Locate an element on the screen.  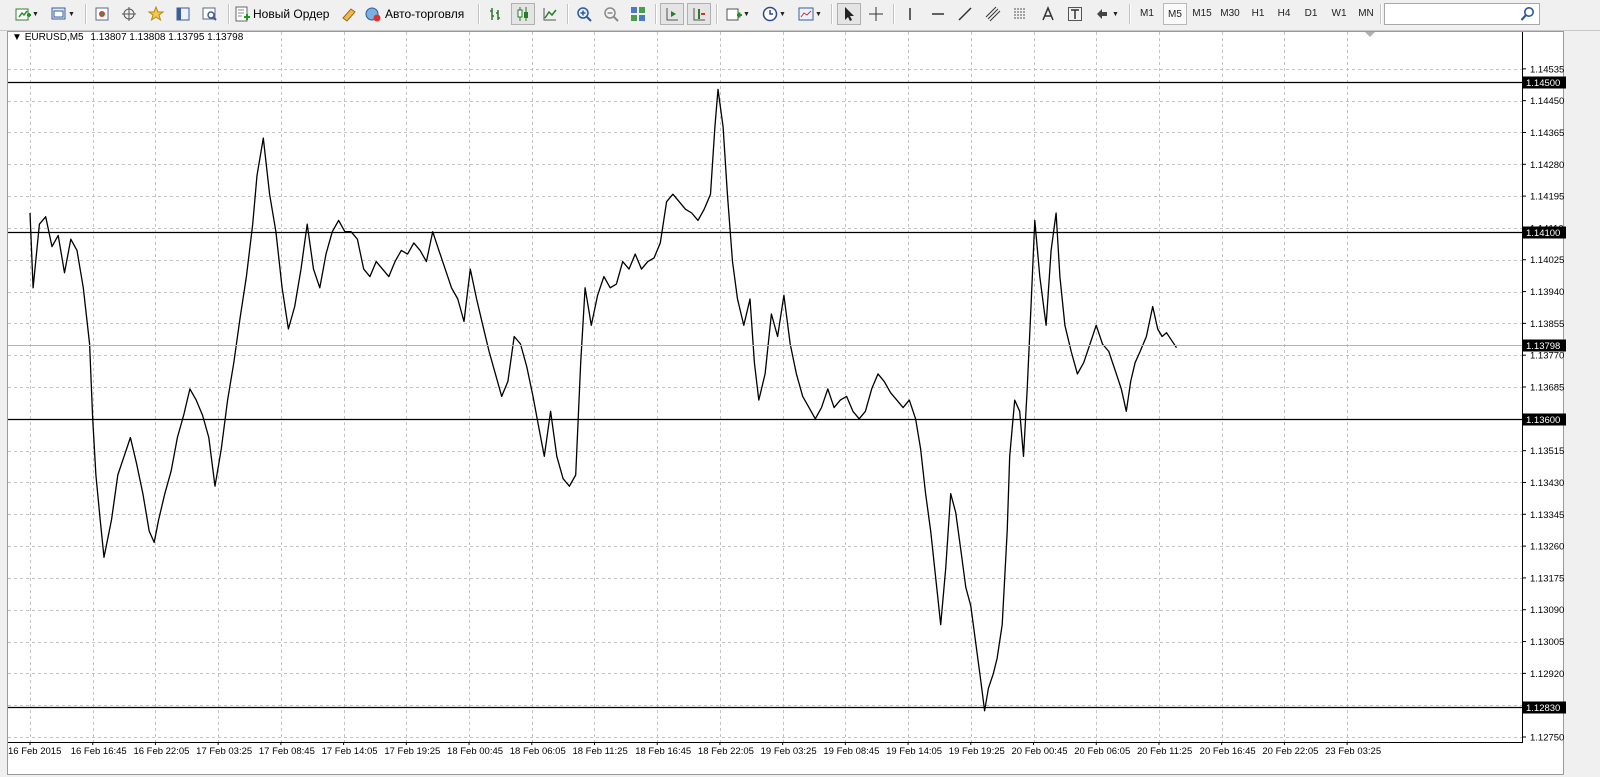
time-tick-label: 23 Feb 03:25 is located at coordinates (1353, 751).